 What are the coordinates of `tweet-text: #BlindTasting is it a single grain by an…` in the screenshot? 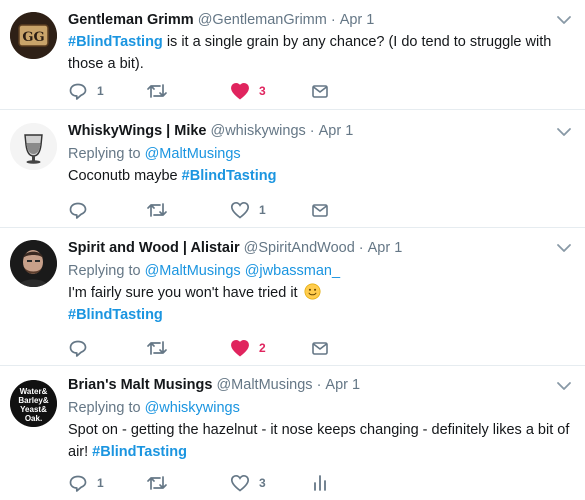 It's located at (321, 53).